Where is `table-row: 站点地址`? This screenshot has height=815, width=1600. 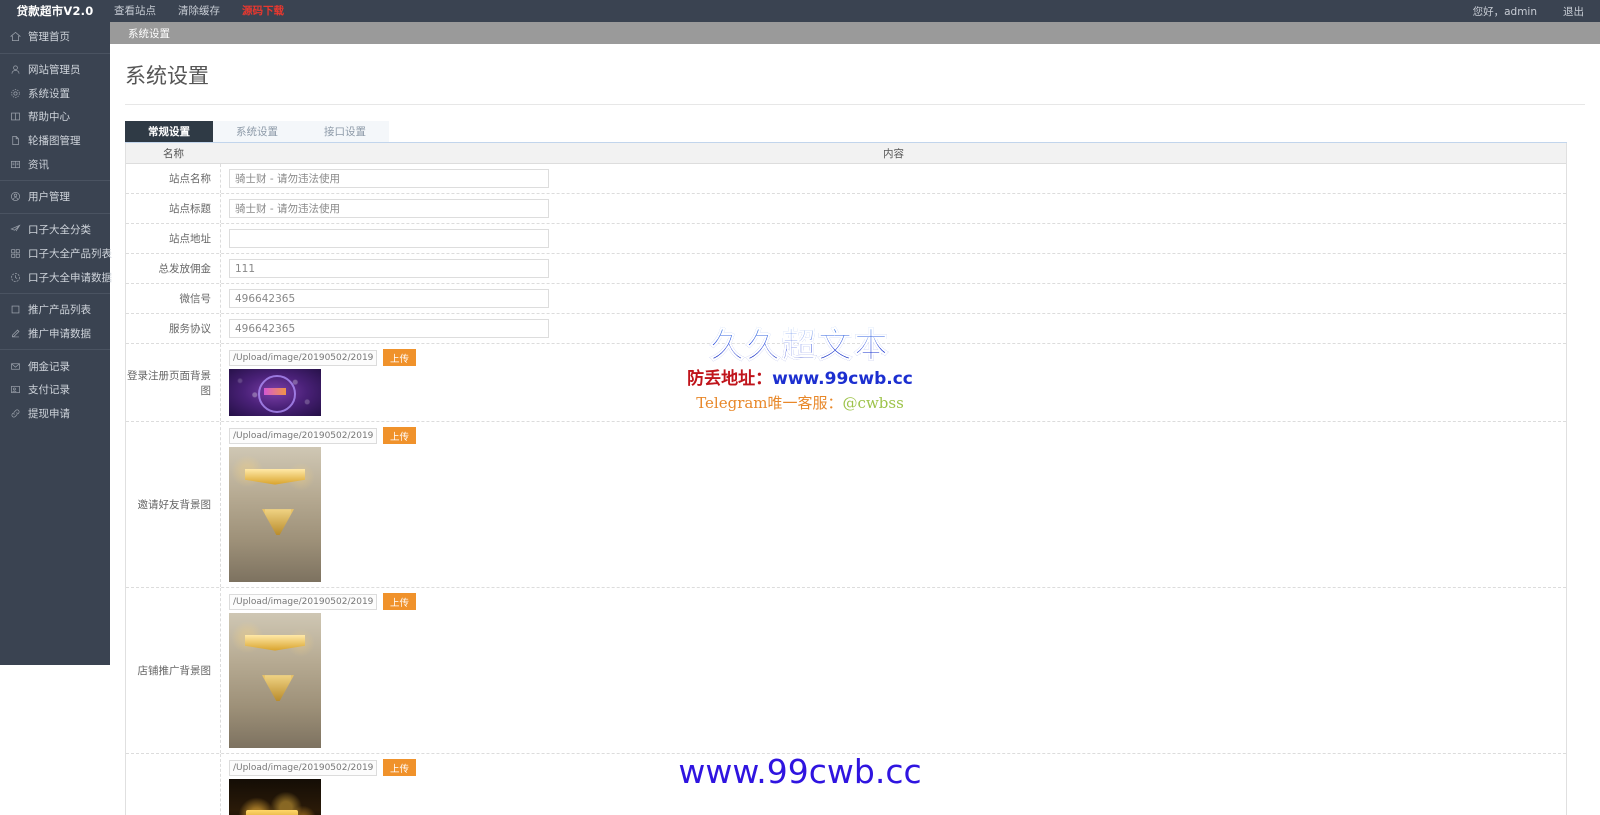
table-row: 站点地址 is located at coordinates (846, 239).